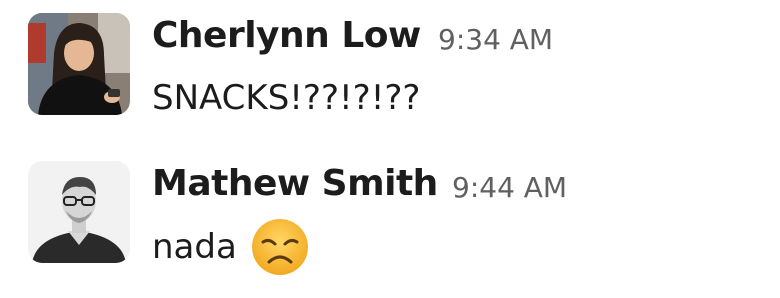 This screenshot has height=298, width=780. What do you see at coordinates (295, 184) in the screenshot?
I see `sender-name: Mathew Smith` at bounding box center [295, 184].